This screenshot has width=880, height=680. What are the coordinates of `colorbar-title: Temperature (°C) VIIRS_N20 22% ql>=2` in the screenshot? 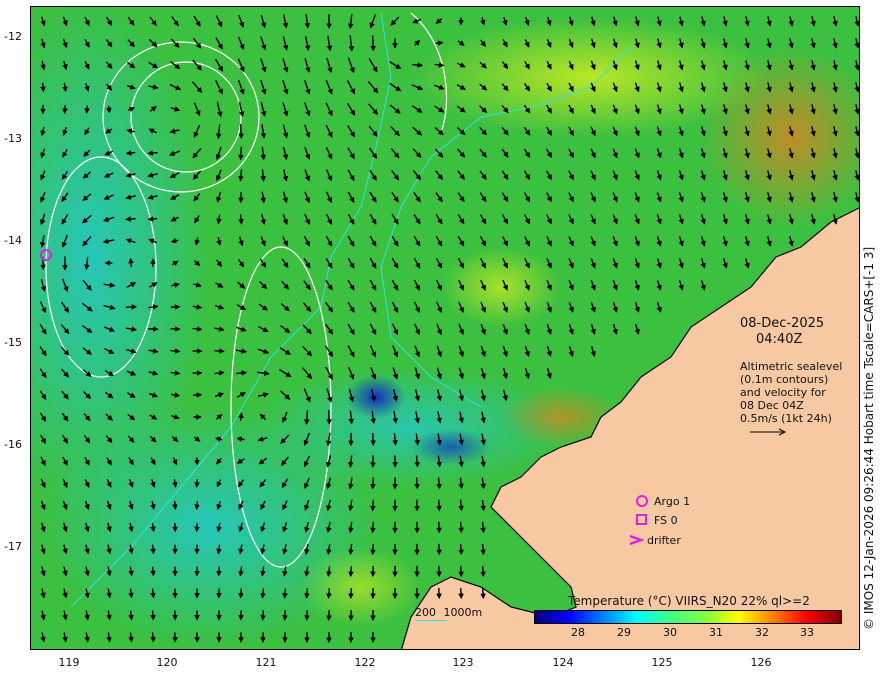 It's located at (689, 601).